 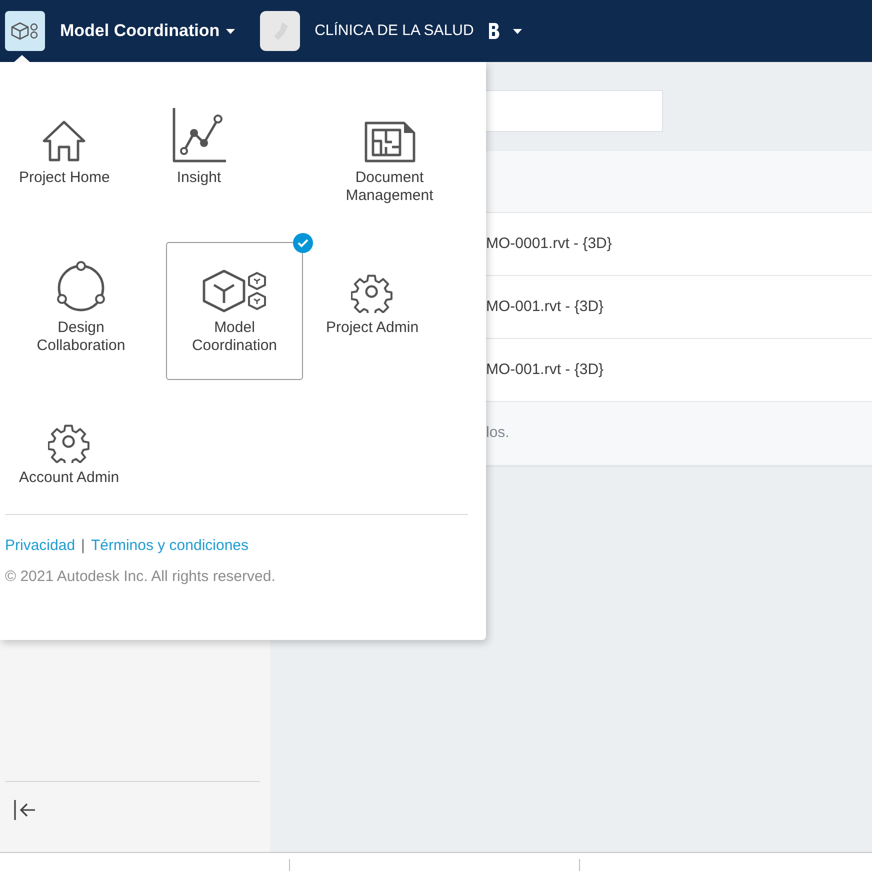 I want to click on app-tile: Design Collaboration, so click(x=81, y=311).